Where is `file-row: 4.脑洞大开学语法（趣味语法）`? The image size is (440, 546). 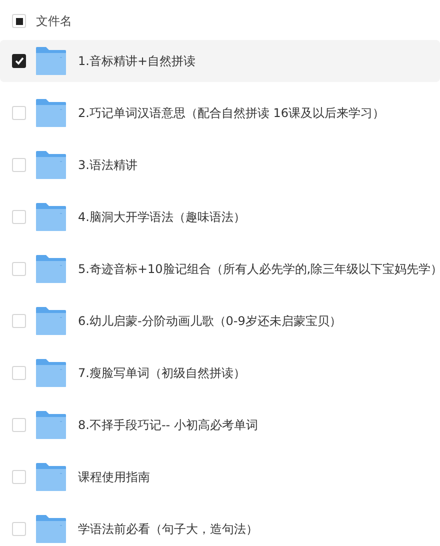 file-row: 4.脑洞大开学语法（趣味语法） is located at coordinates (220, 217).